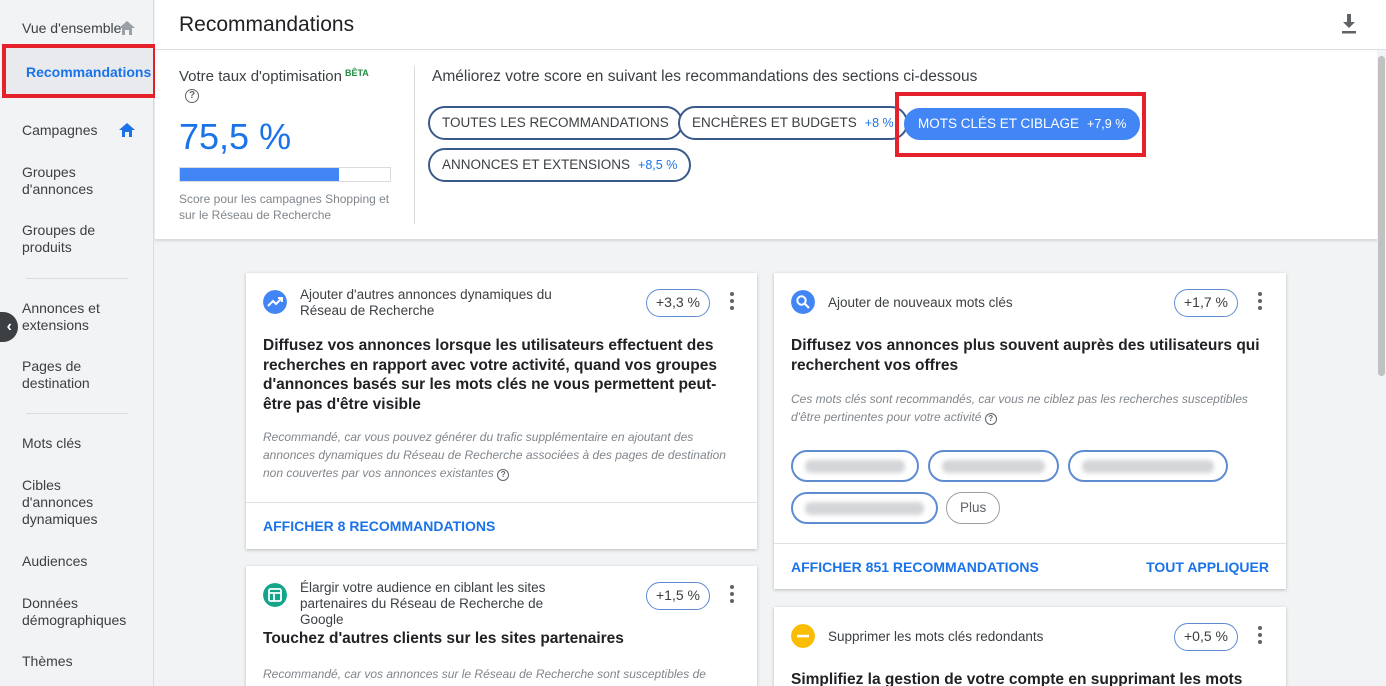  I want to click on sidebar-item-product-groups: Groupes de produits, so click(67, 239).